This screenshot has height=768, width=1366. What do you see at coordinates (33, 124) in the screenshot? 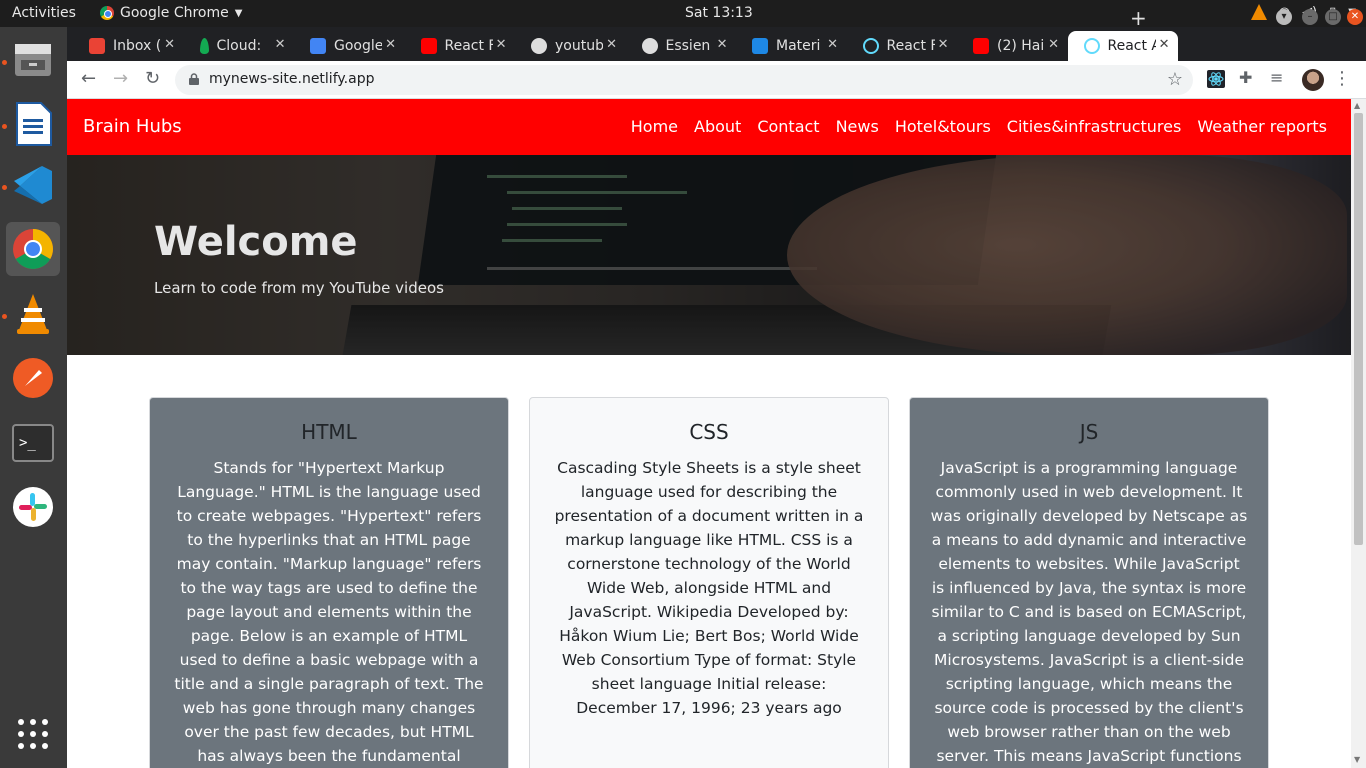
I see `libreoffice-writer-icon` at bounding box center [33, 124].